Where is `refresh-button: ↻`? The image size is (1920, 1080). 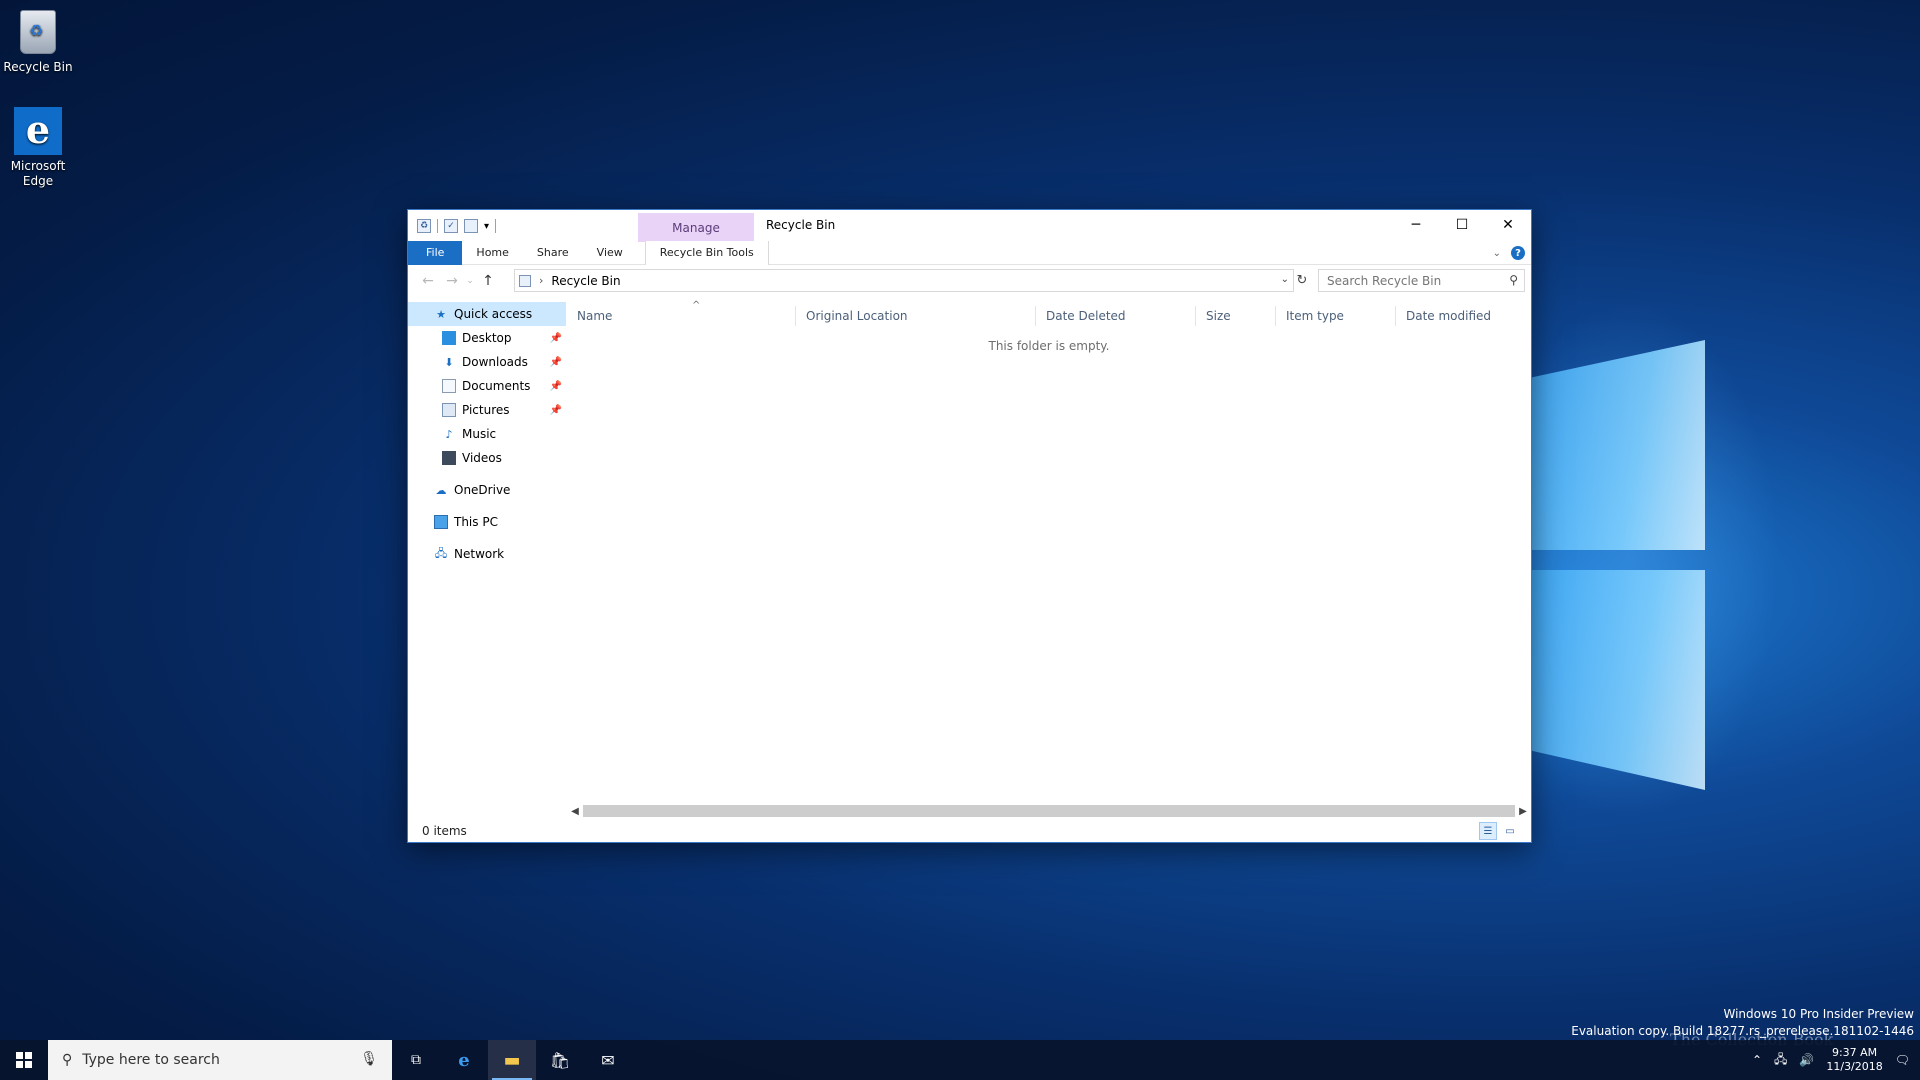
refresh-button: ↻ is located at coordinates (1302, 280).